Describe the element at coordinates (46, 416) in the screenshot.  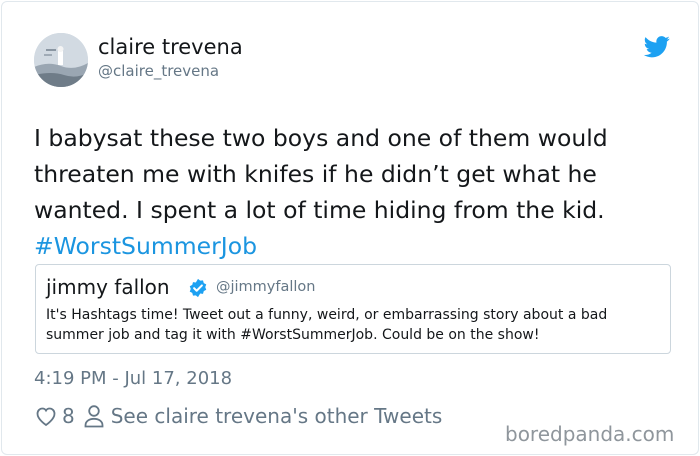
I see `heart-icon` at that location.